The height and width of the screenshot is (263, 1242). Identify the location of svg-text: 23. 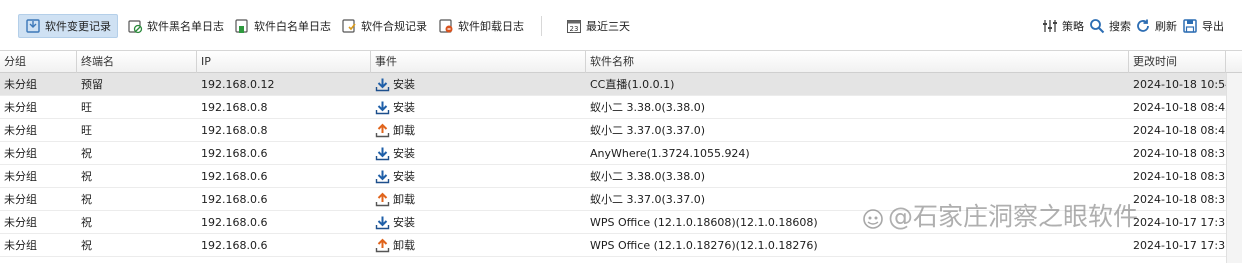
(574, 29).